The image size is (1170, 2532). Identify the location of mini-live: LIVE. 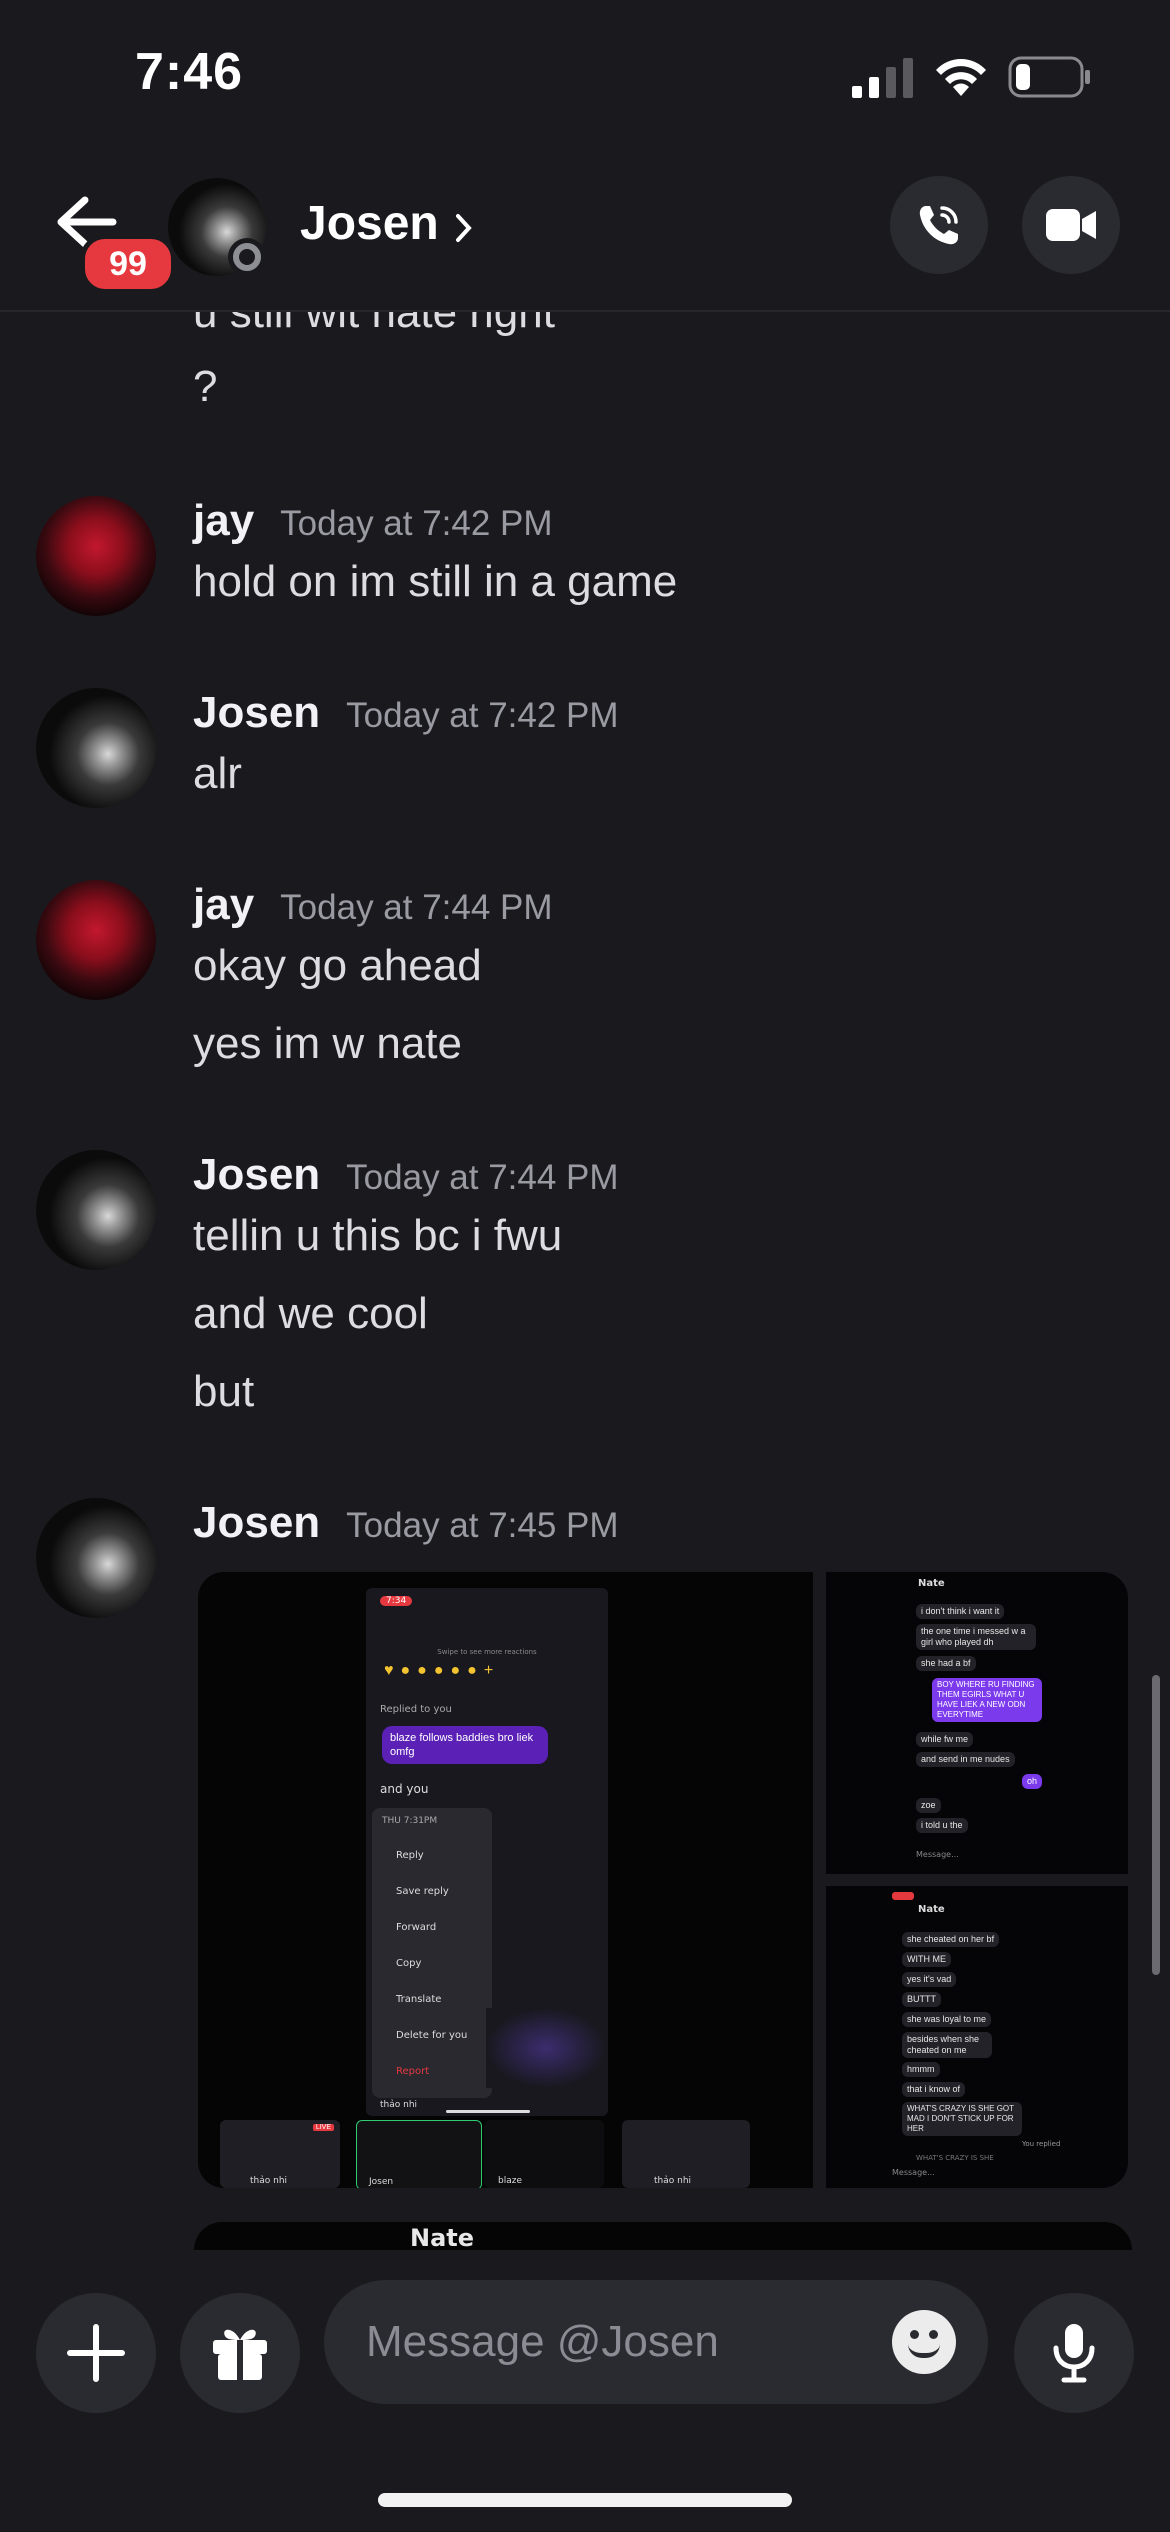
(323, 2127).